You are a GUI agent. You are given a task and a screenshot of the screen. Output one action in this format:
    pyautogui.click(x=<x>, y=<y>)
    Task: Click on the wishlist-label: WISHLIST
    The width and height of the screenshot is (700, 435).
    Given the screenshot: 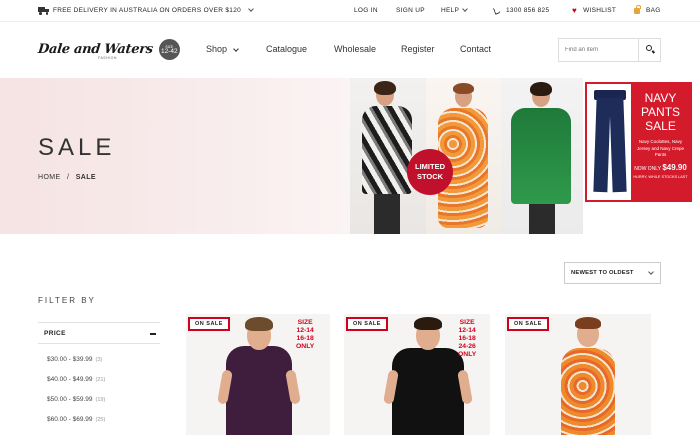 What is the action you would take?
    pyautogui.click(x=600, y=10)
    